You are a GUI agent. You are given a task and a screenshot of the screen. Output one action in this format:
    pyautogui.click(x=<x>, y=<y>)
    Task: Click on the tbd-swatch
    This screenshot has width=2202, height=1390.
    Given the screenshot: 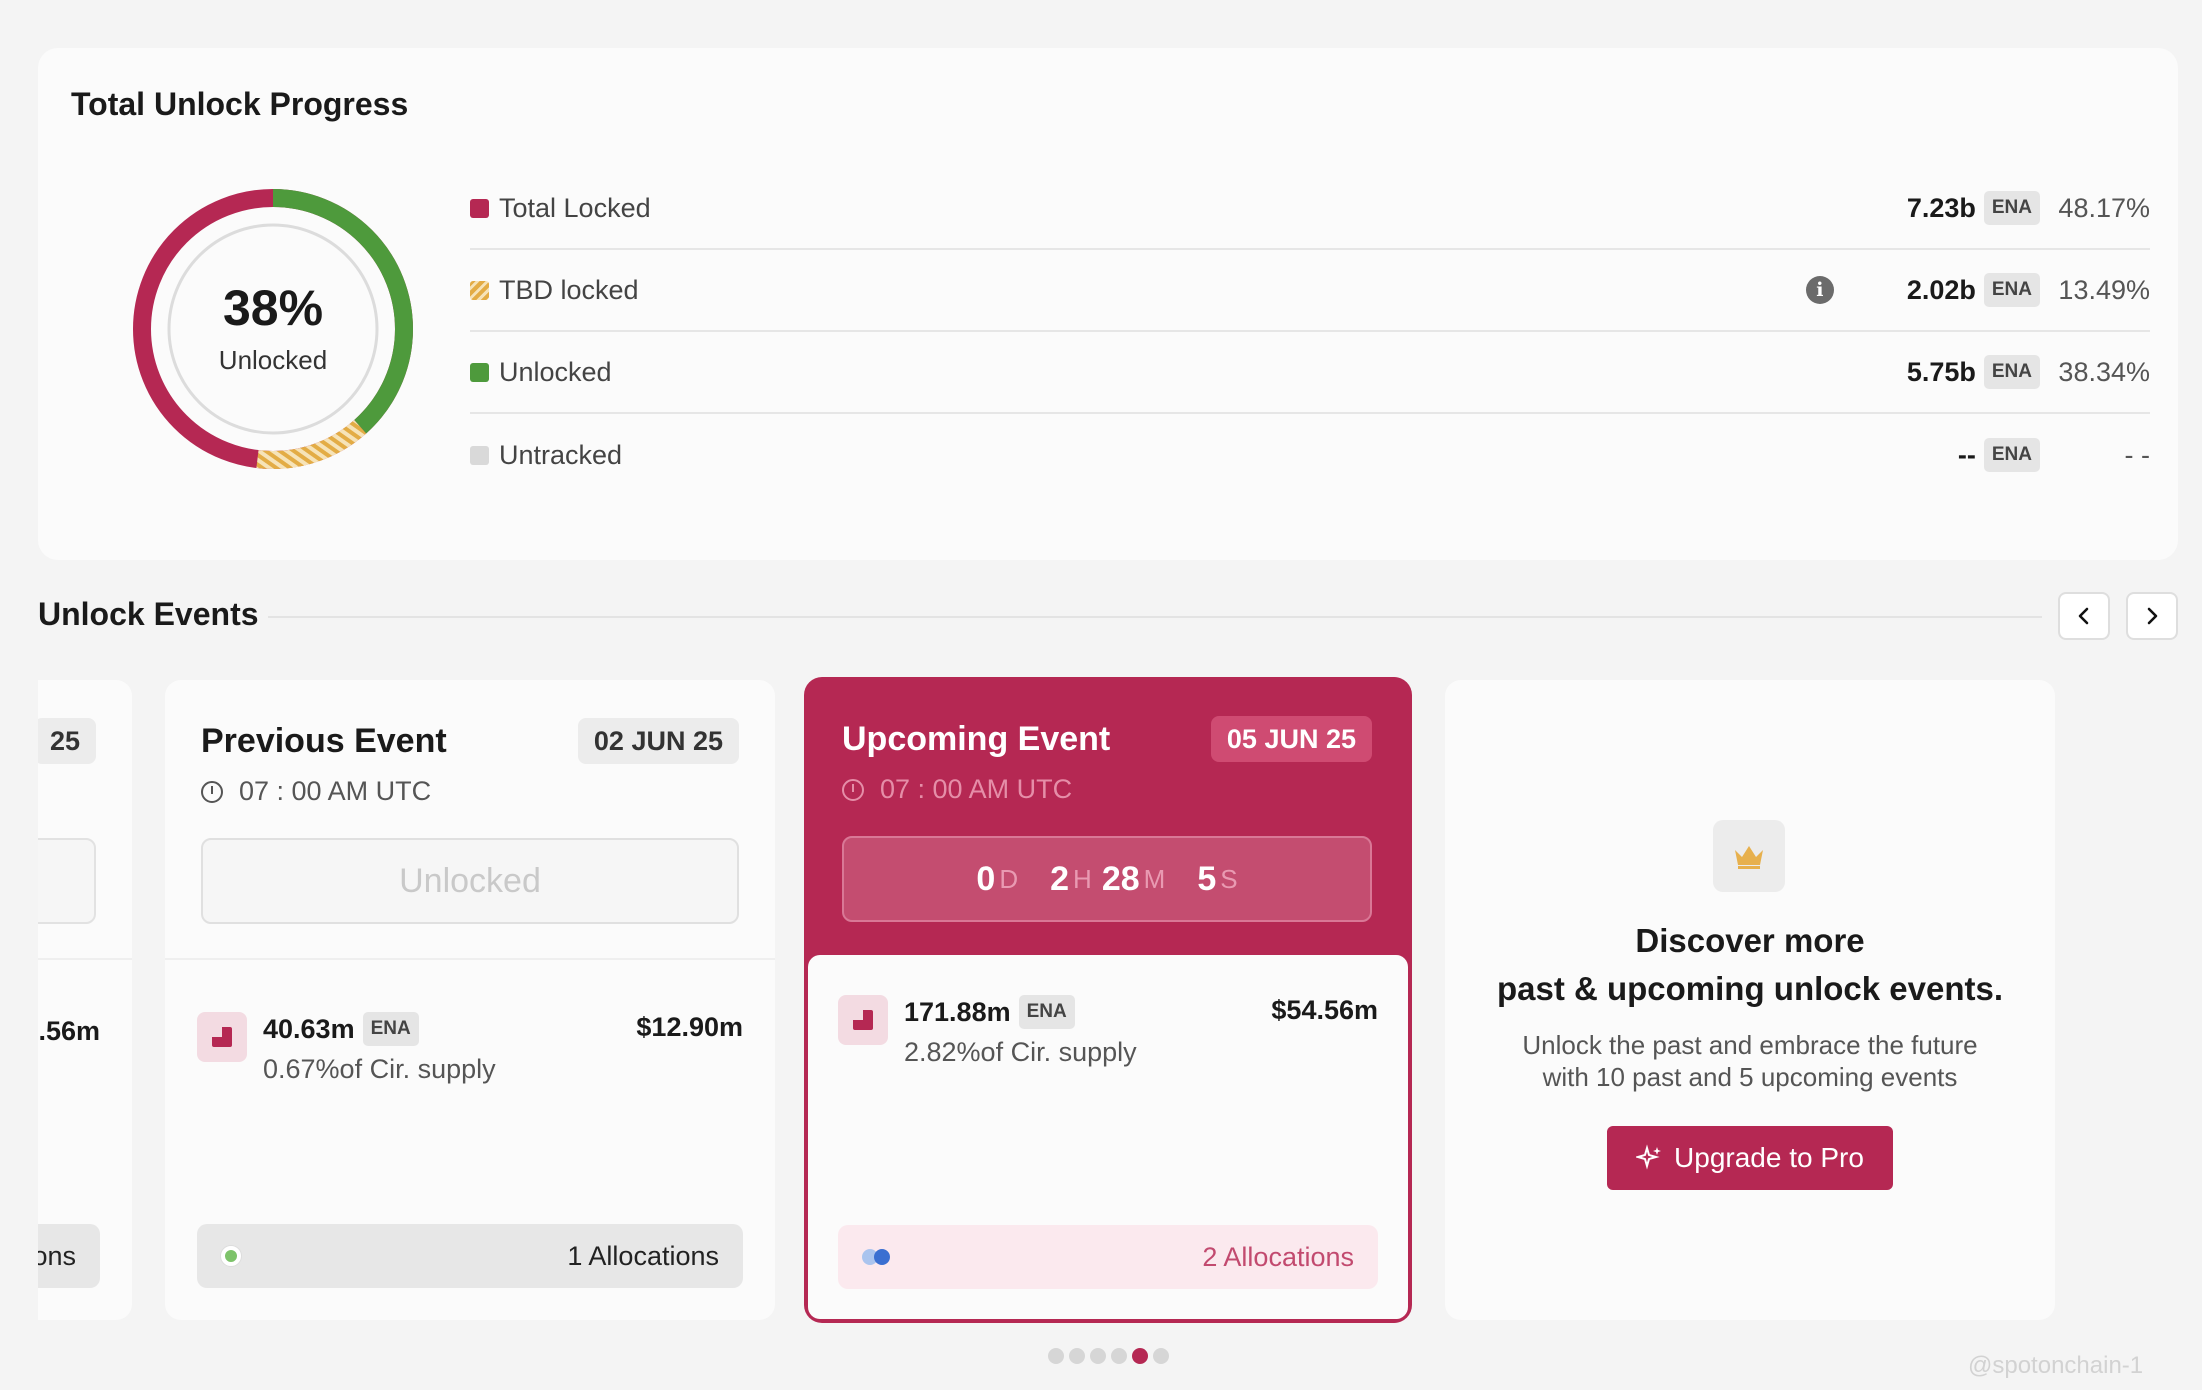 What is the action you would take?
    pyautogui.click(x=479, y=290)
    